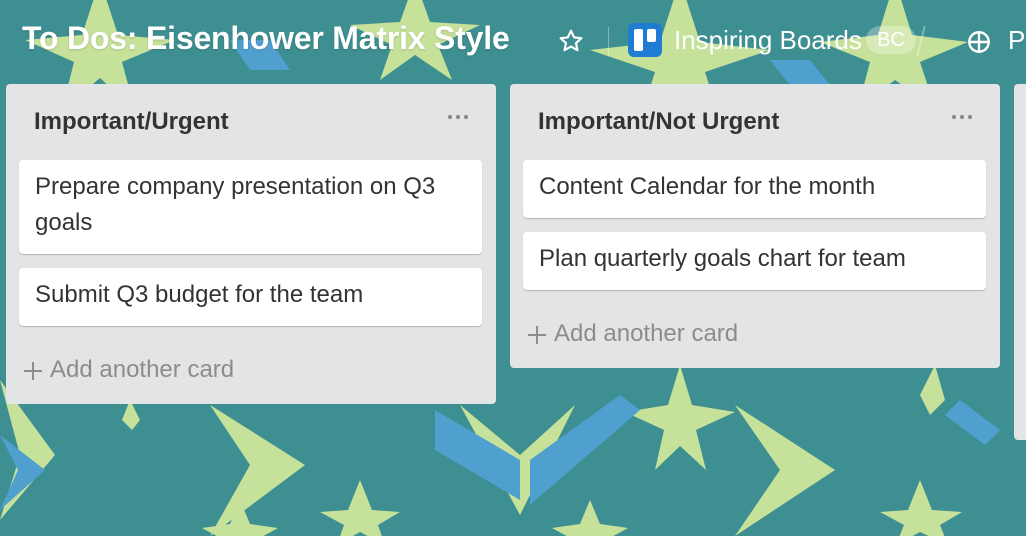  I want to click on team-name: Inspiring Boards, so click(768, 40).